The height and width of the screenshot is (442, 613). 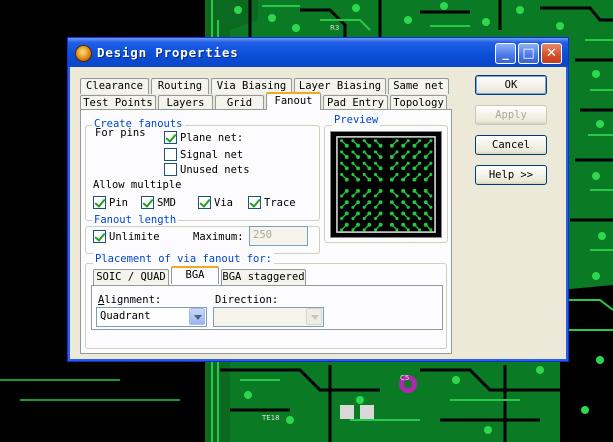 What do you see at coordinates (204, 202) in the screenshot?
I see `via-checkbox` at bounding box center [204, 202].